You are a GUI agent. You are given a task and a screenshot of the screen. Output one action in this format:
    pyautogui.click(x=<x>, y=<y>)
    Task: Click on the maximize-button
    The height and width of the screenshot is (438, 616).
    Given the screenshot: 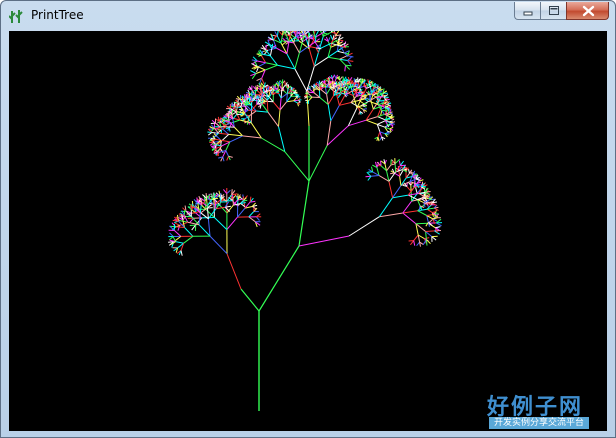 What is the action you would take?
    pyautogui.click(x=553, y=11)
    